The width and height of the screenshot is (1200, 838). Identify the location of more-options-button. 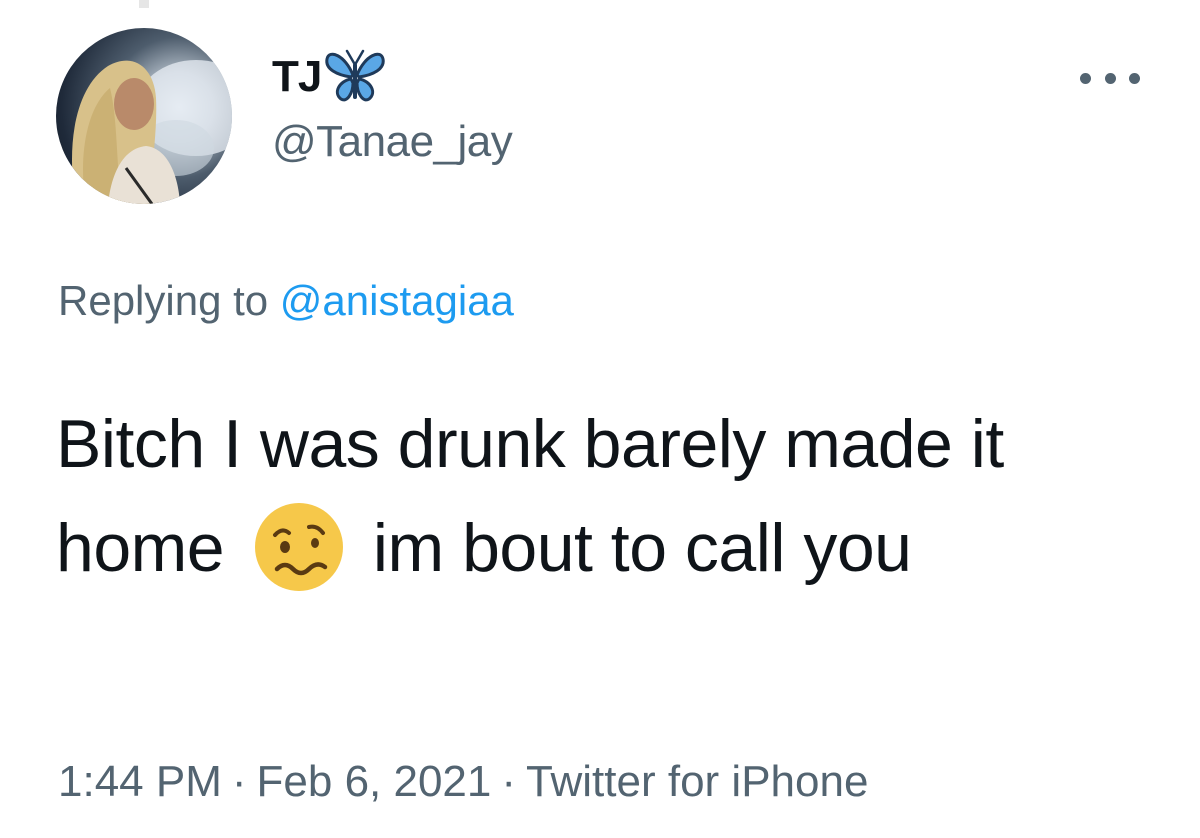
(1110, 78).